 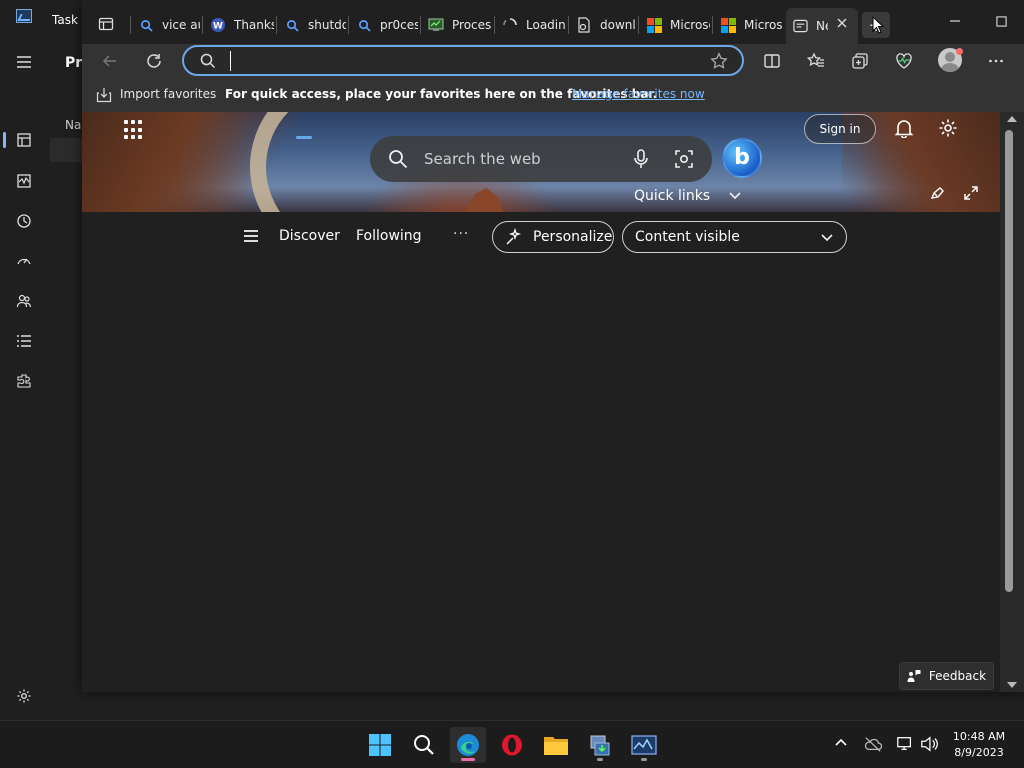 I want to click on collections-icon, so click(x=860, y=61).